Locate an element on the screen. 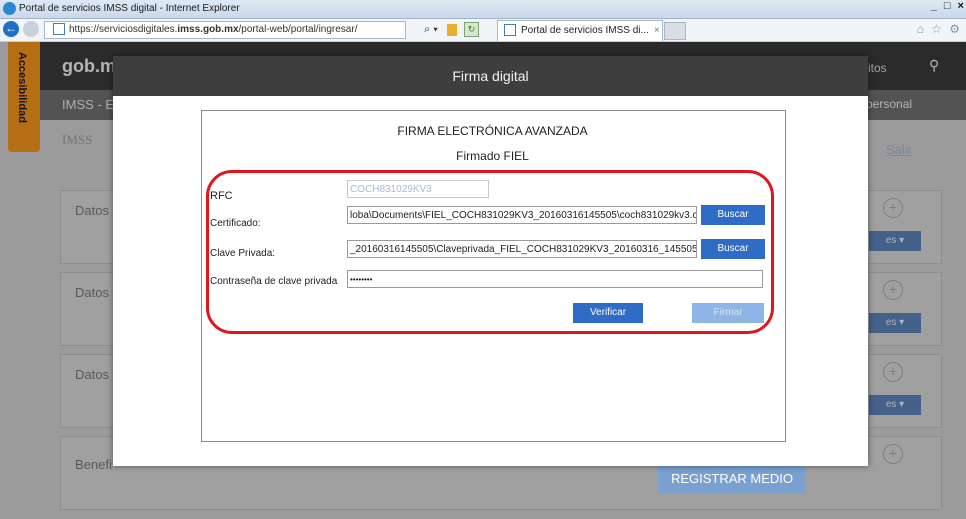 This screenshot has height=519, width=966. back-icon is located at coordinates (11, 29).